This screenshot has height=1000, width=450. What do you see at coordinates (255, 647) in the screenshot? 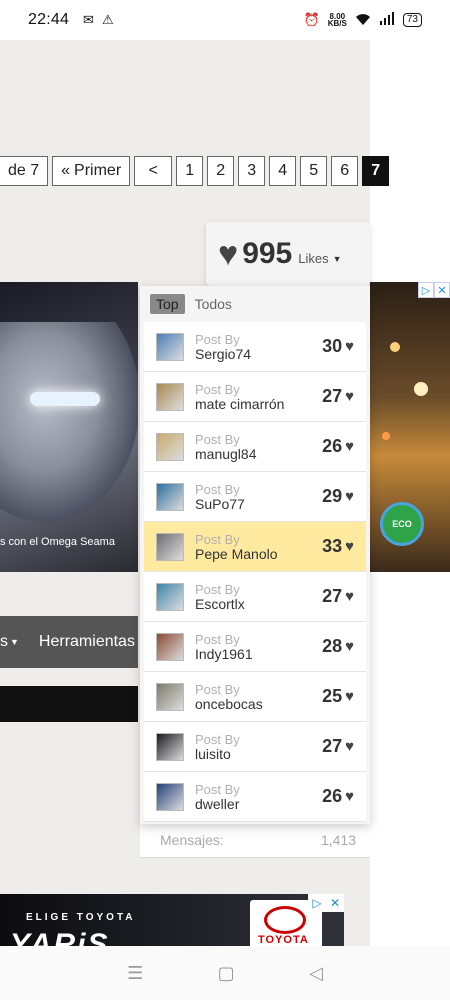
I see `list-item: Post By Indy1961 28 ♥` at bounding box center [255, 647].